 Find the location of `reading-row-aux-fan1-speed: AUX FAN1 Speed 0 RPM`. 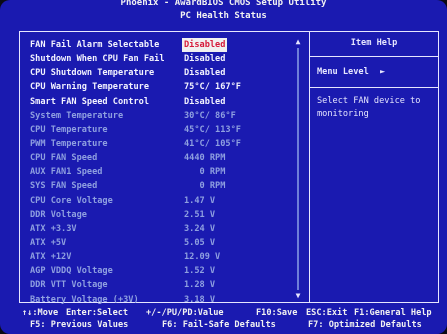

reading-row-aux-fan1-speed: AUX FAN1 Speed 0 RPM is located at coordinates (165, 172).